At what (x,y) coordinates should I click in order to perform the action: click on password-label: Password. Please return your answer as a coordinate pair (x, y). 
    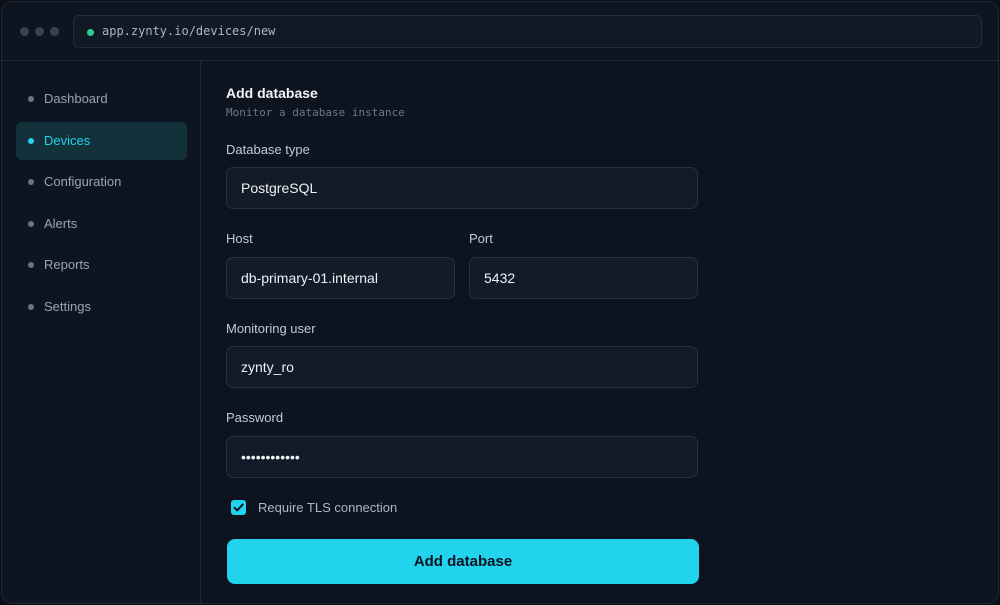
    Looking at the image, I should click on (255, 417).